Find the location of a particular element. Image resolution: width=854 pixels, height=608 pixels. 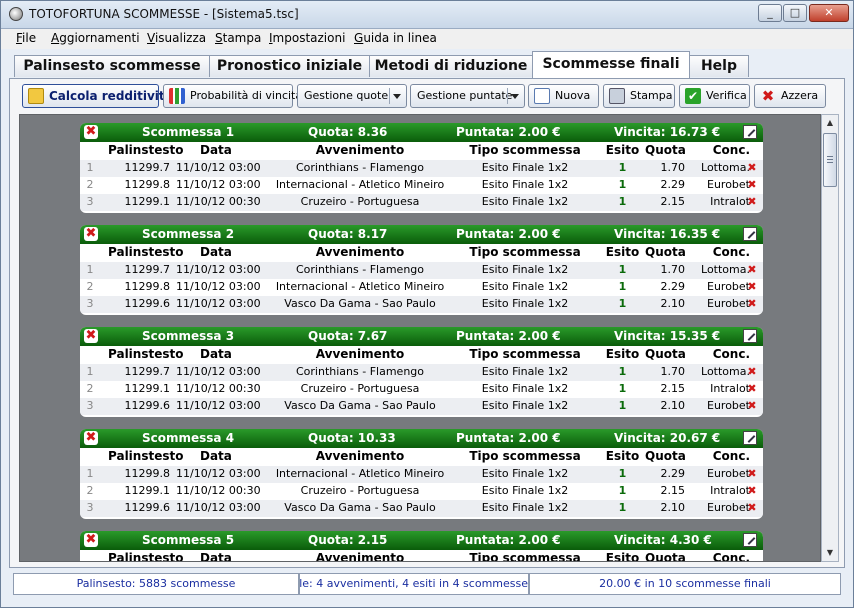

menu-aggiornamenti: Aggiornamenti is located at coordinates (95, 38).